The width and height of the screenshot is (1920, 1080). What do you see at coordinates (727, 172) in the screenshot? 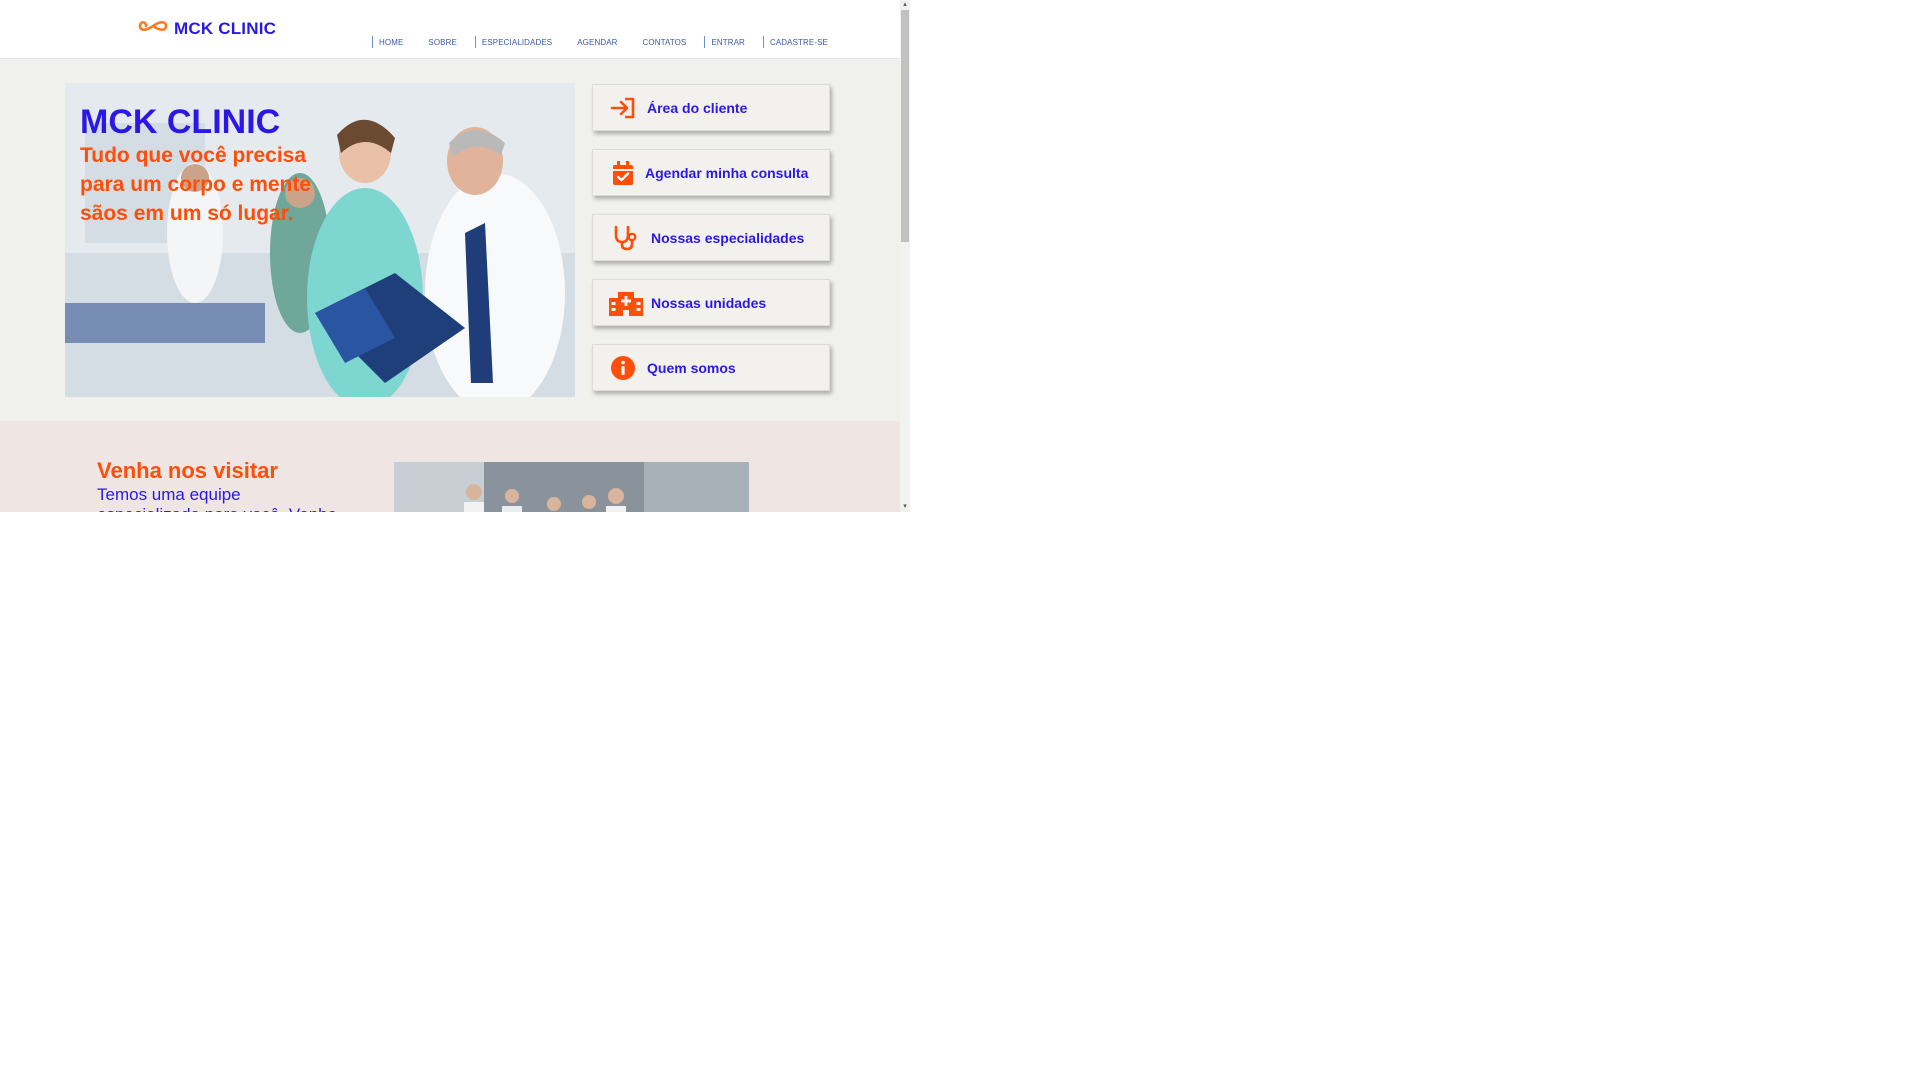
I see `schedule-appointment-label: Agendar minha consulta` at bounding box center [727, 172].